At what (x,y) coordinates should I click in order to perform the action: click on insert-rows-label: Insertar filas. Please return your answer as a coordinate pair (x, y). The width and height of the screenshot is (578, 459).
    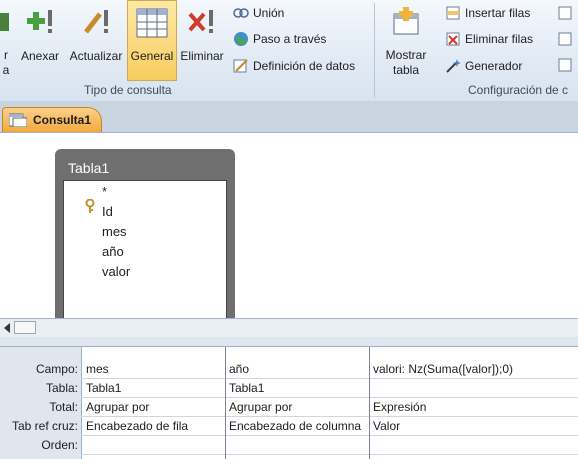
    Looking at the image, I should click on (498, 13).